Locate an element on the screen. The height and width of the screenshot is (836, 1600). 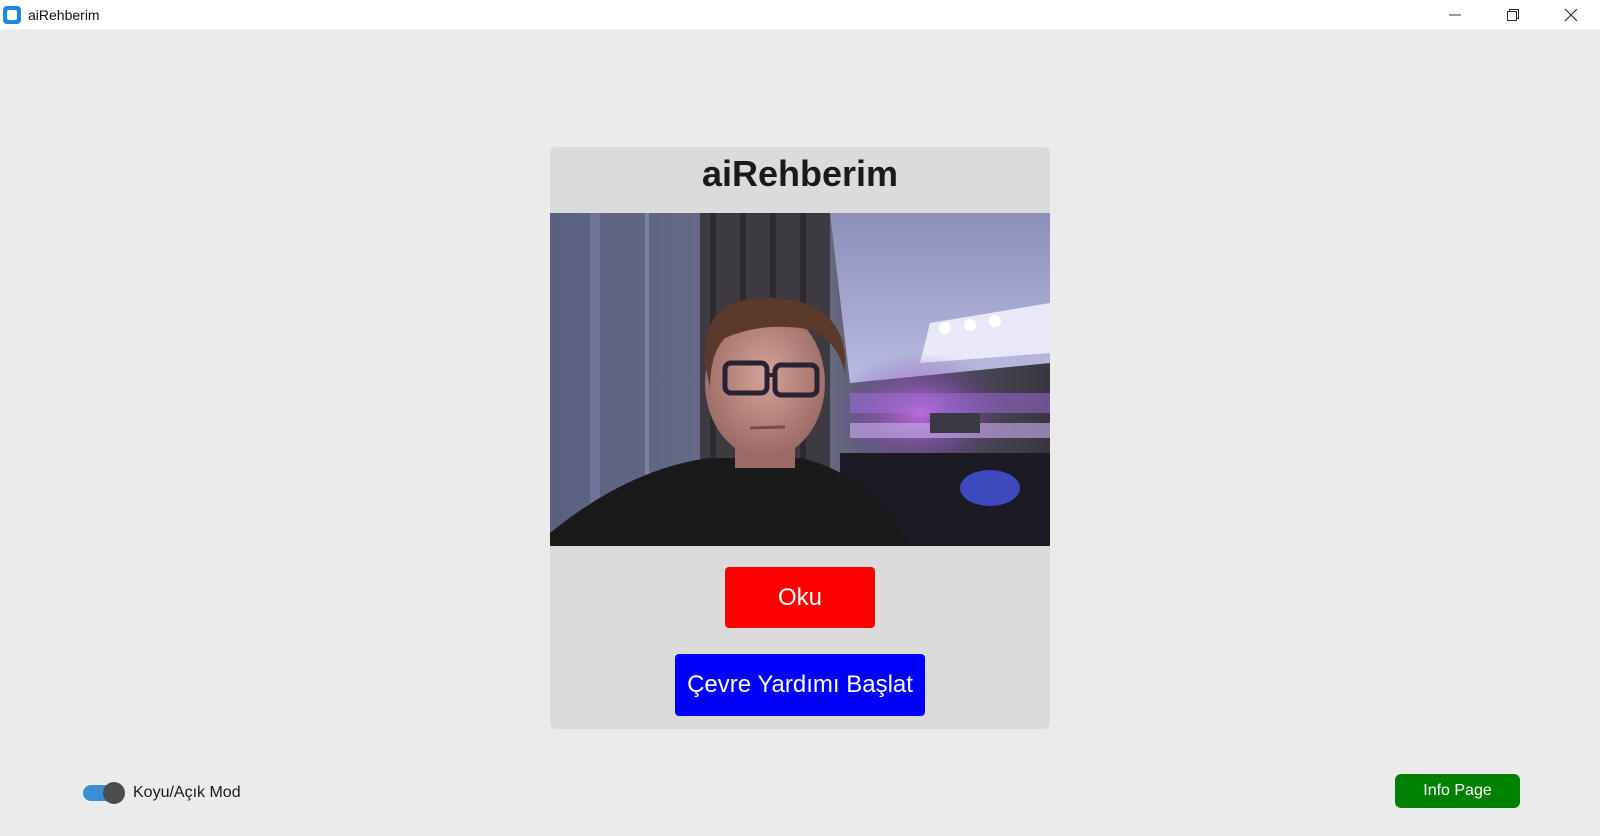
info-page-button: Info Page is located at coordinates (1457, 791).